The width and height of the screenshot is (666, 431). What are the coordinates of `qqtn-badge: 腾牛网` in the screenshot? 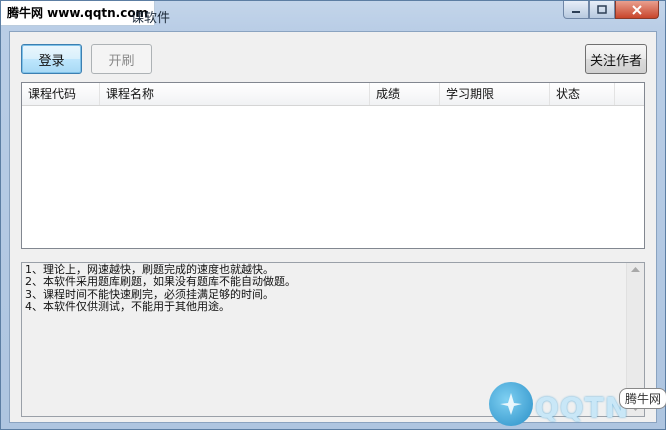 It's located at (642, 398).